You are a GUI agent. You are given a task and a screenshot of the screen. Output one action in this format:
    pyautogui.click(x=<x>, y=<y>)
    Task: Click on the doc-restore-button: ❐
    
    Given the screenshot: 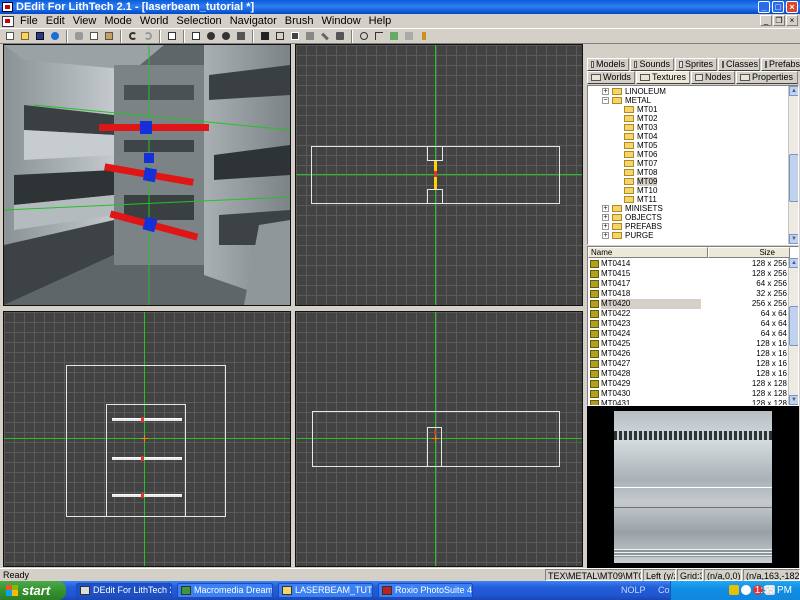 What is the action you would take?
    pyautogui.click(x=779, y=20)
    